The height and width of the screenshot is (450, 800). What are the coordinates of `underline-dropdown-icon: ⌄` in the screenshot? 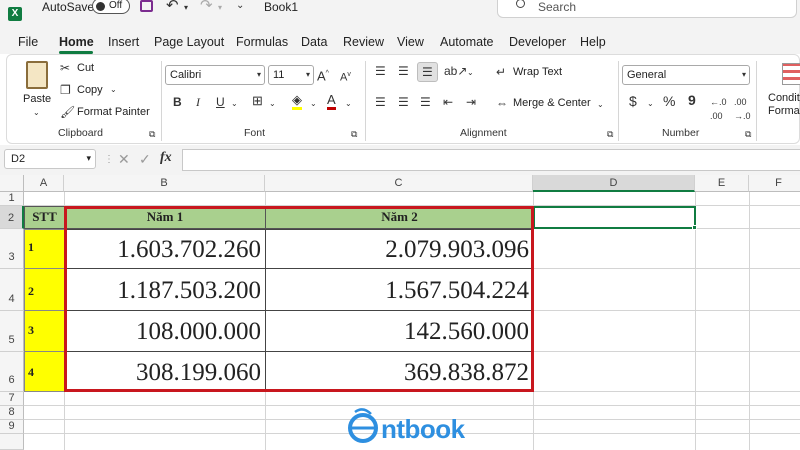 It's located at (234, 104).